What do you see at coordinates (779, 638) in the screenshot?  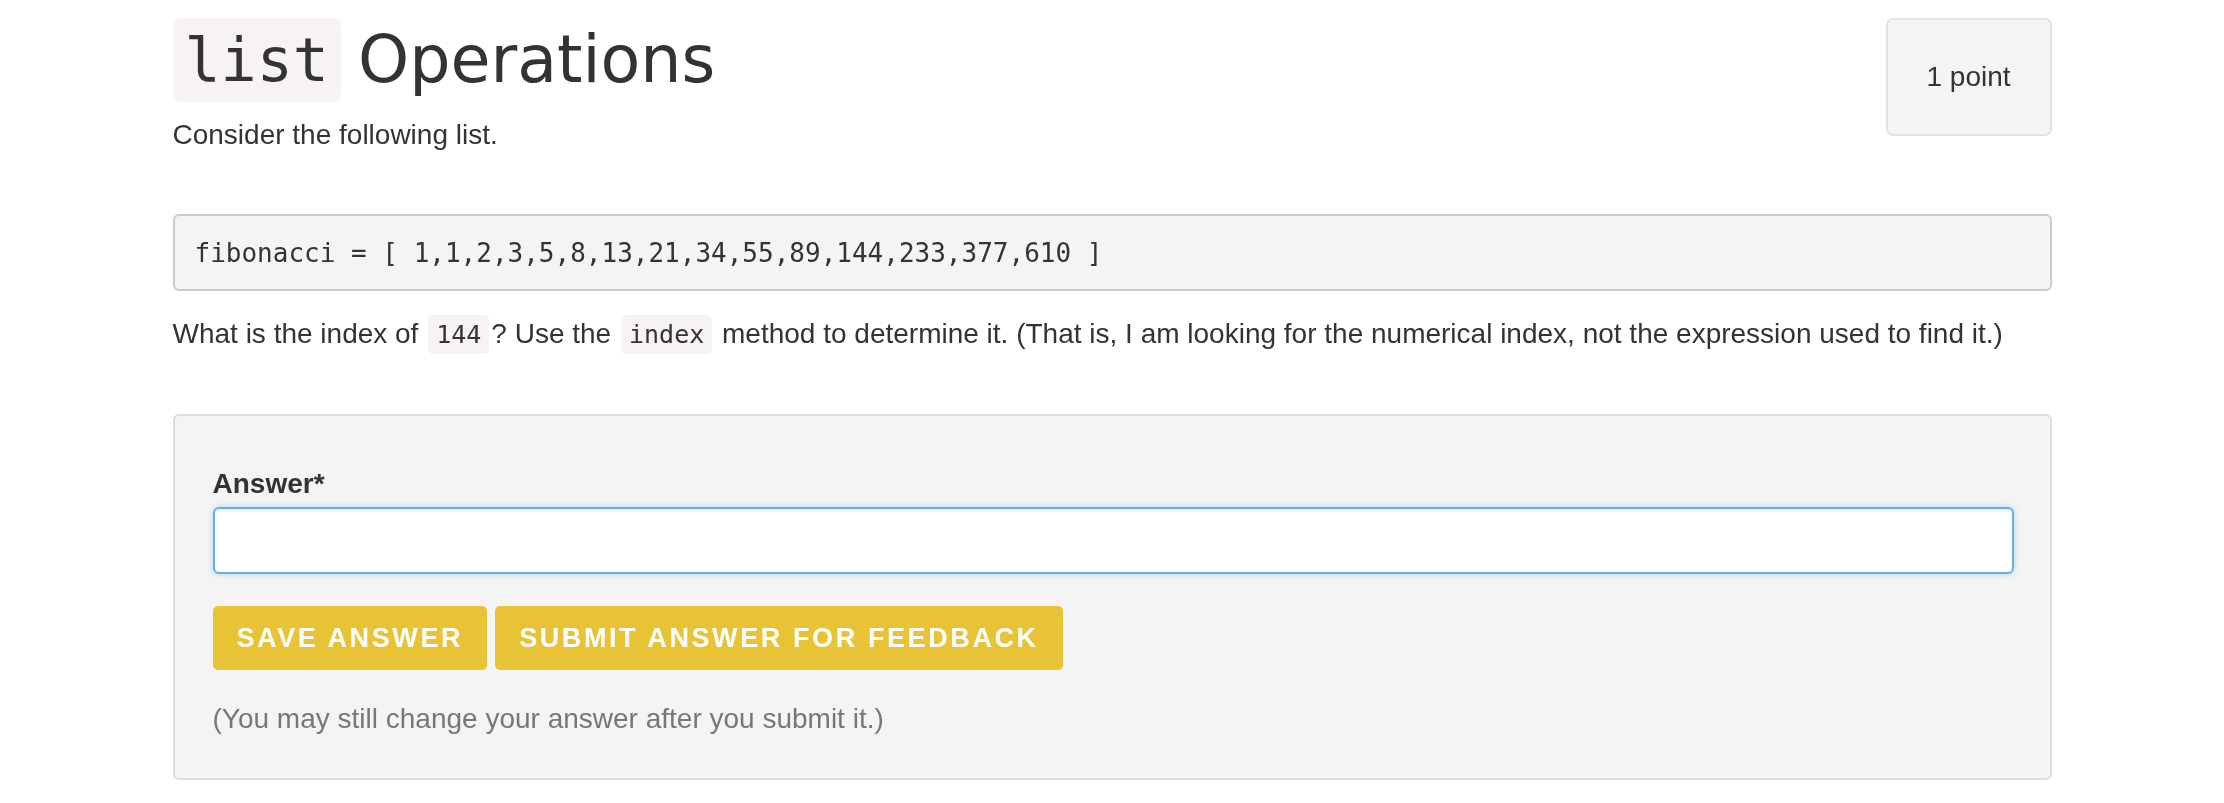 I see `submit-answer-button: SUBMIT ANSWER FOR FEEDBACK` at bounding box center [779, 638].